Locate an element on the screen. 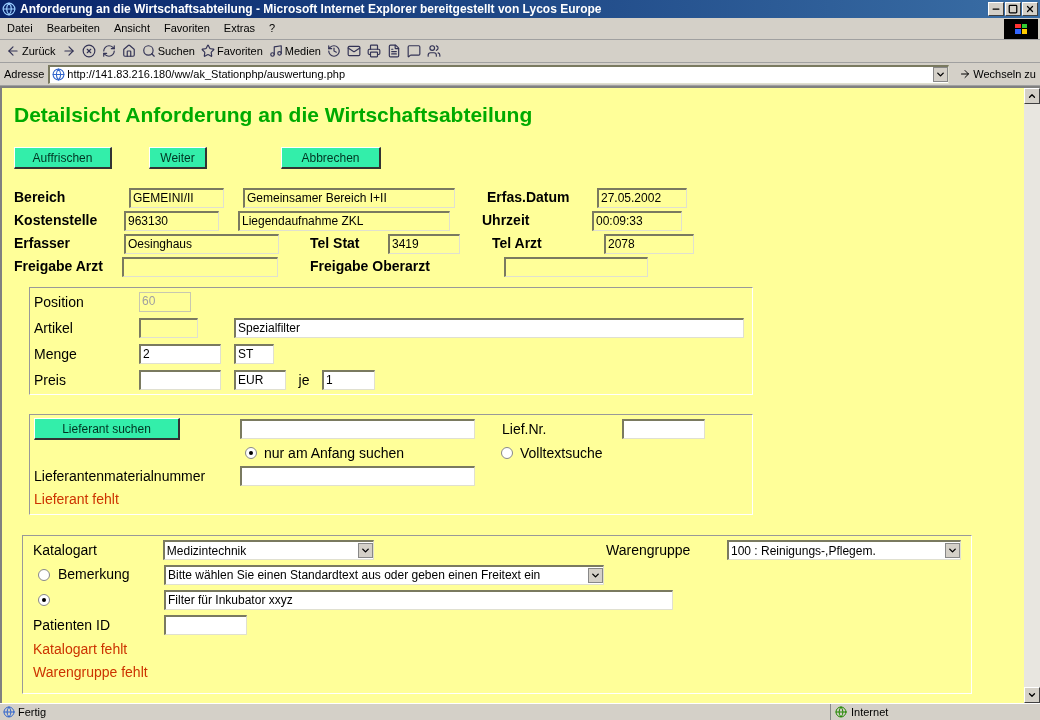 This screenshot has height=720, width=1040. menu-item: Extras is located at coordinates (239, 28).